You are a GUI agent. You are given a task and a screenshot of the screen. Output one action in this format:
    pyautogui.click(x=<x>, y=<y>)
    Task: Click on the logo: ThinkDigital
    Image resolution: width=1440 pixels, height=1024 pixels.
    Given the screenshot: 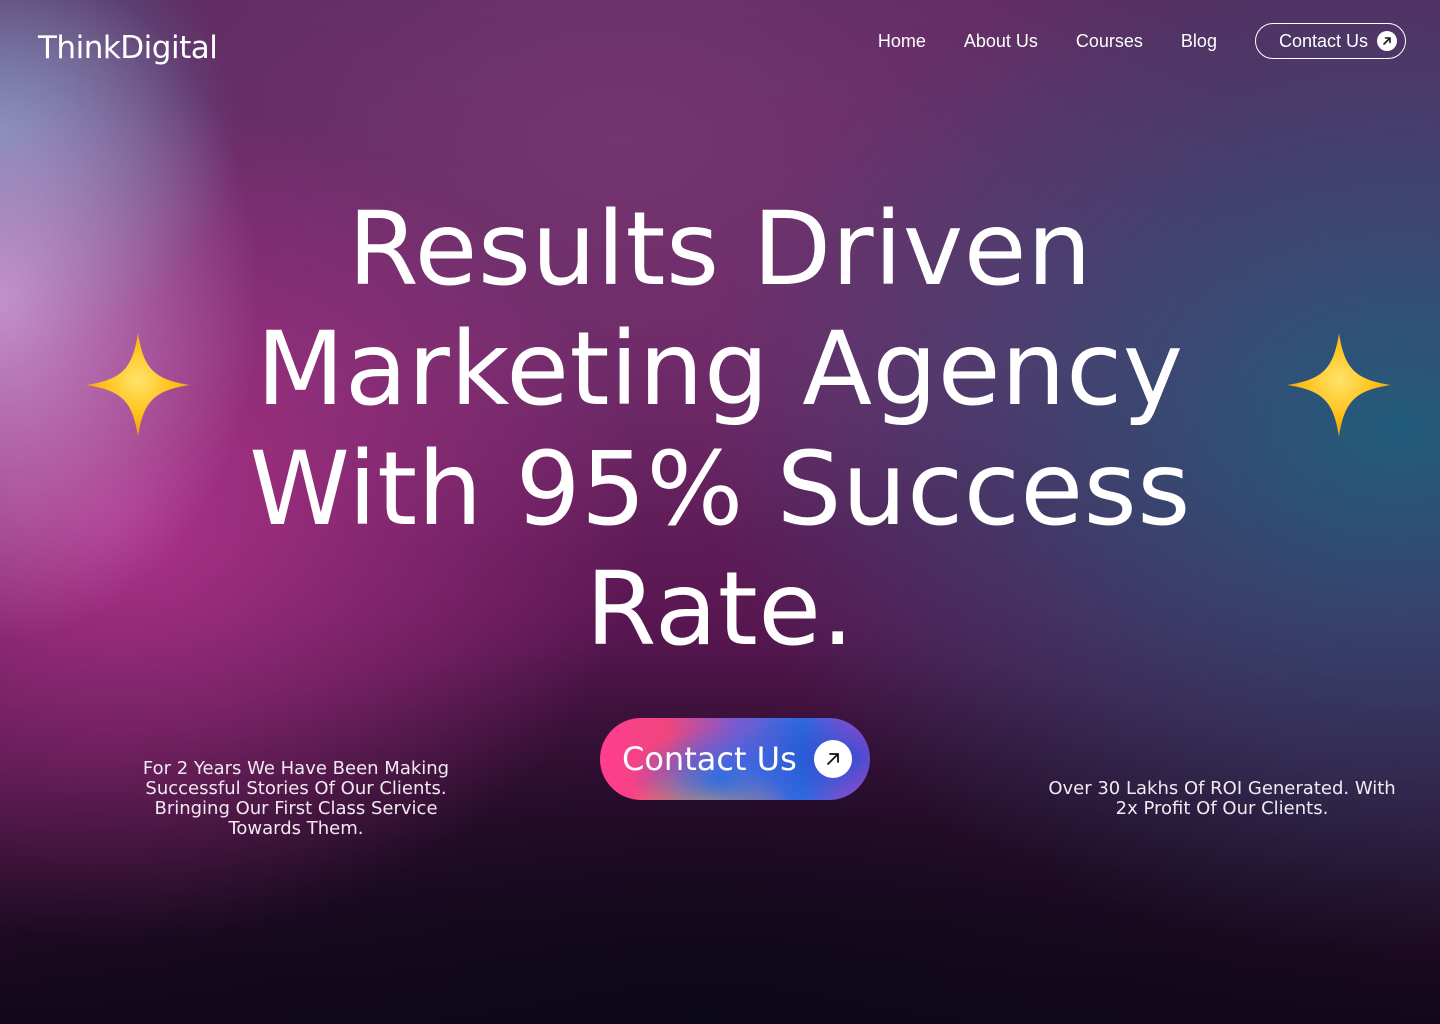 What is the action you would take?
    pyautogui.click(x=128, y=48)
    